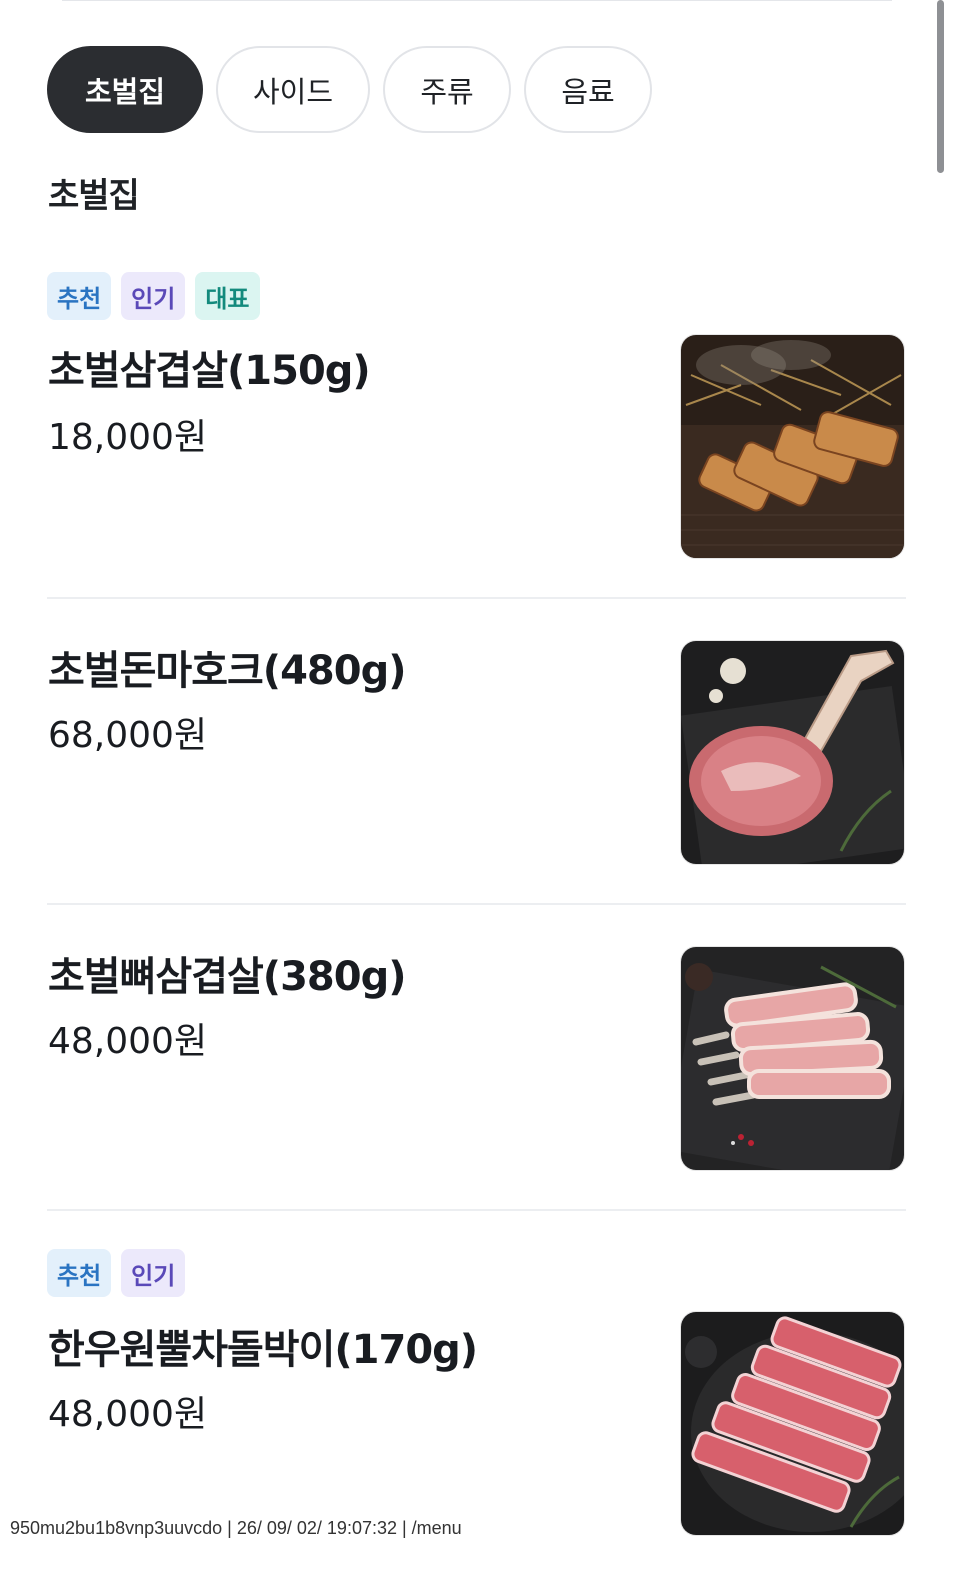 Image resolution: width=966 pixels, height=1589 pixels. What do you see at coordinates (476, 1273) in the screenshot?
I see `badge-list: 추천 인기` at bounding box center [476, 1273].